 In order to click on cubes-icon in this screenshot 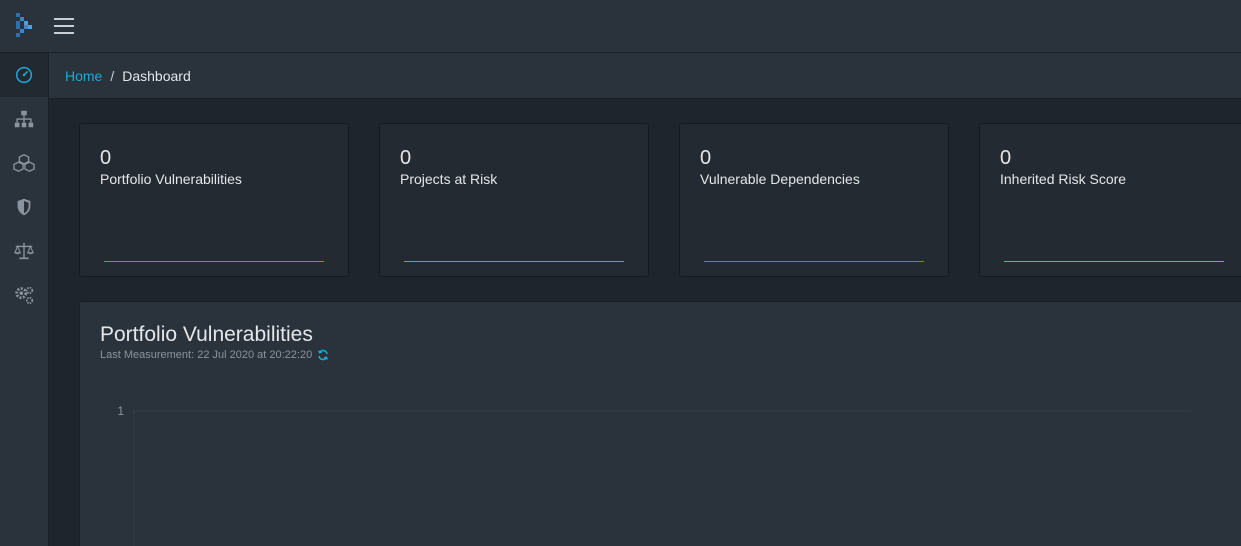, I will do `click(24, 163)`.